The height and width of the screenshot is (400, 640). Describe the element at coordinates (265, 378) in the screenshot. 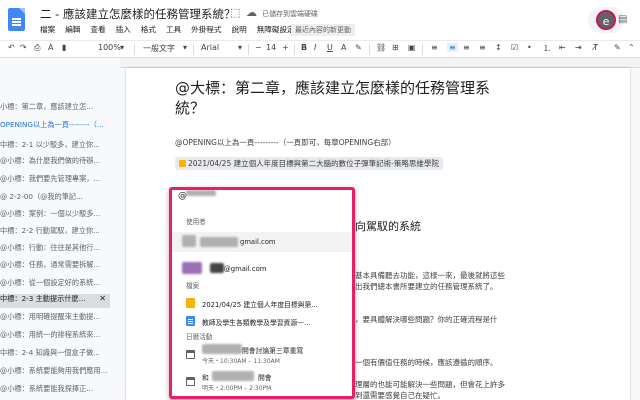

I see `event-title: 開會` at that location.